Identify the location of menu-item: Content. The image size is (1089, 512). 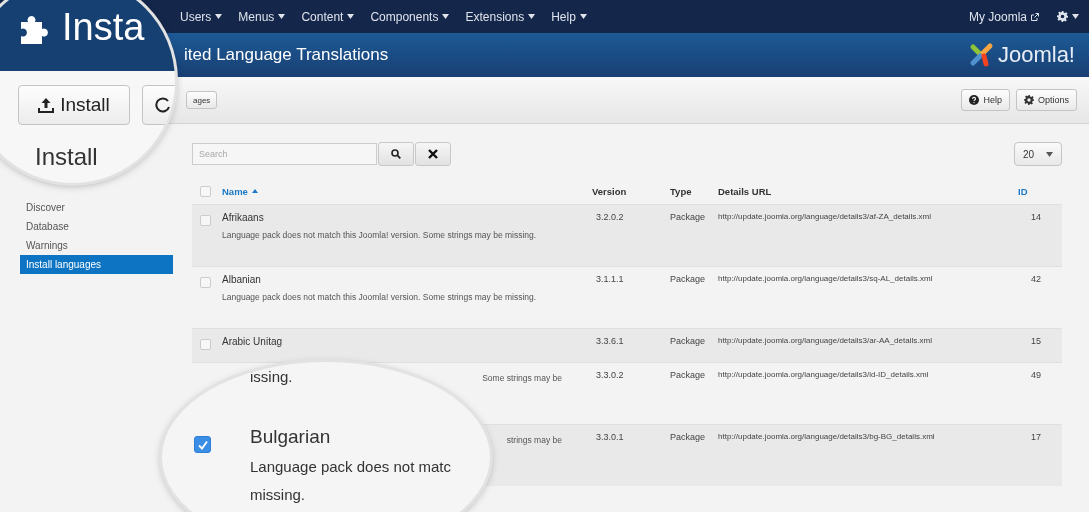
(328, 16).